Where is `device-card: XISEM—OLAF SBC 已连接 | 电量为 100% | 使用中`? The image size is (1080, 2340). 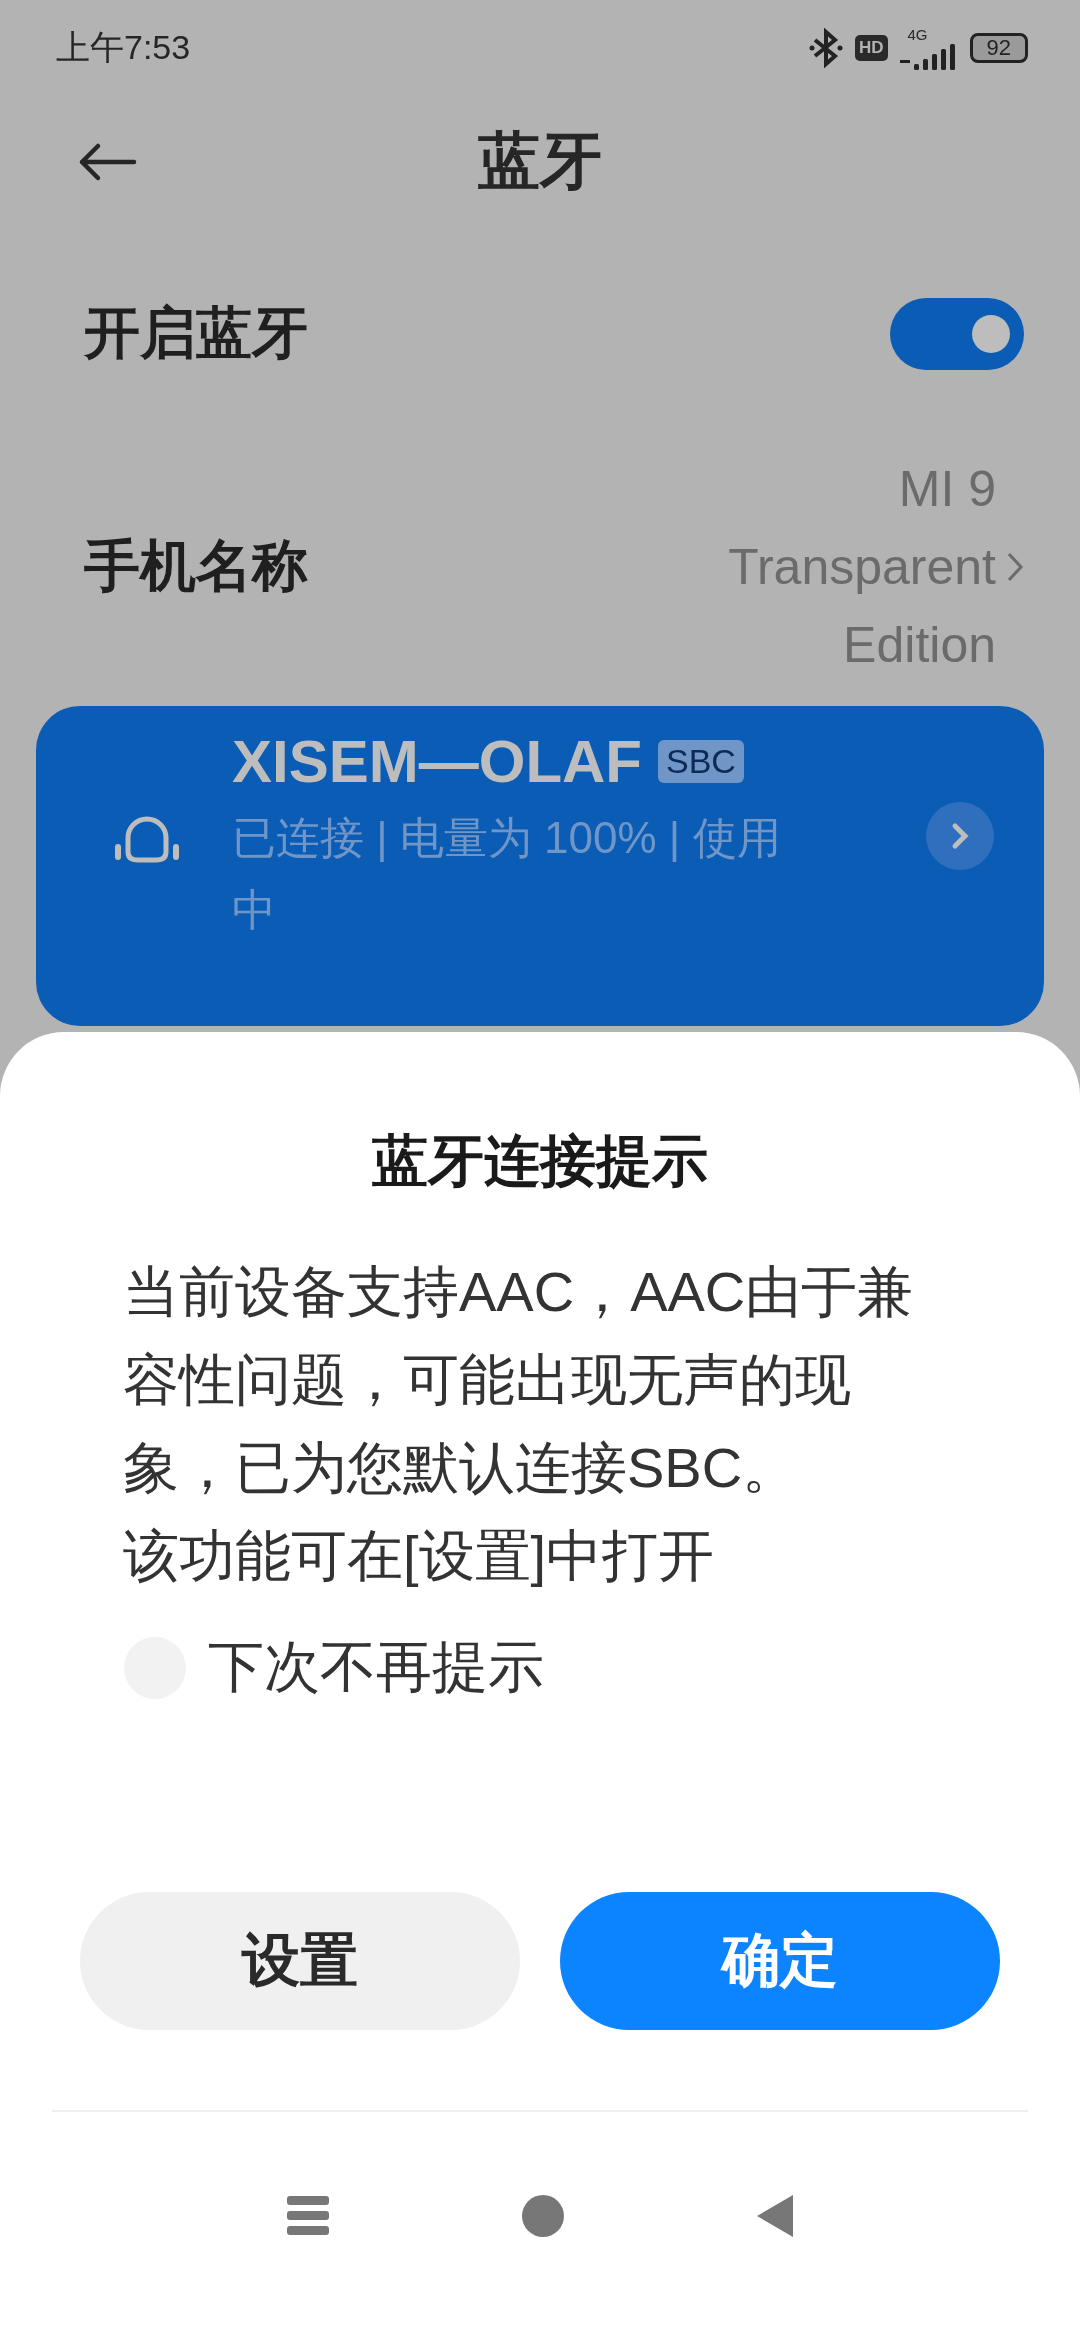 device-card: XISEM—OLAF SBC 已连接 | 电量为 100% | 使用中 is located at coordinates (540, 866).